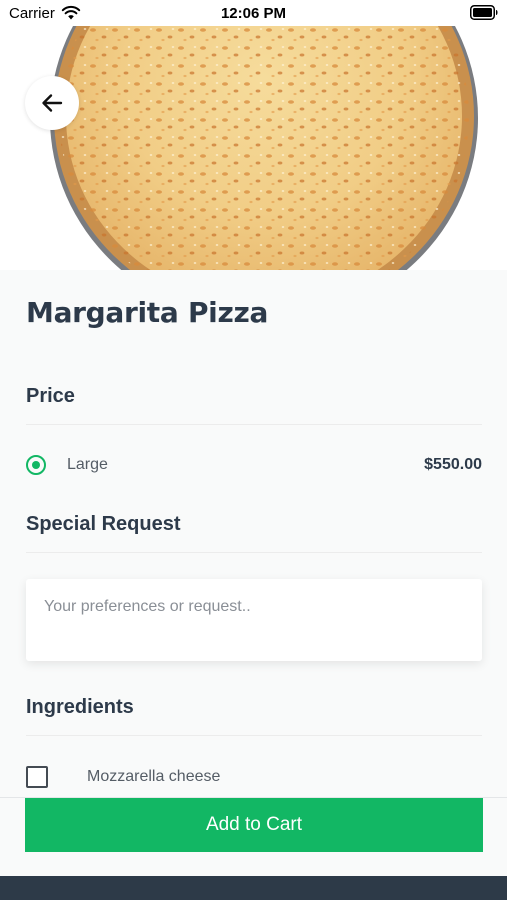 The image size is (507, 900). Describe the element at coordinates (254, 779) in the screenshot. I see `ingredient-item: Mozzarella cheese` at that location.